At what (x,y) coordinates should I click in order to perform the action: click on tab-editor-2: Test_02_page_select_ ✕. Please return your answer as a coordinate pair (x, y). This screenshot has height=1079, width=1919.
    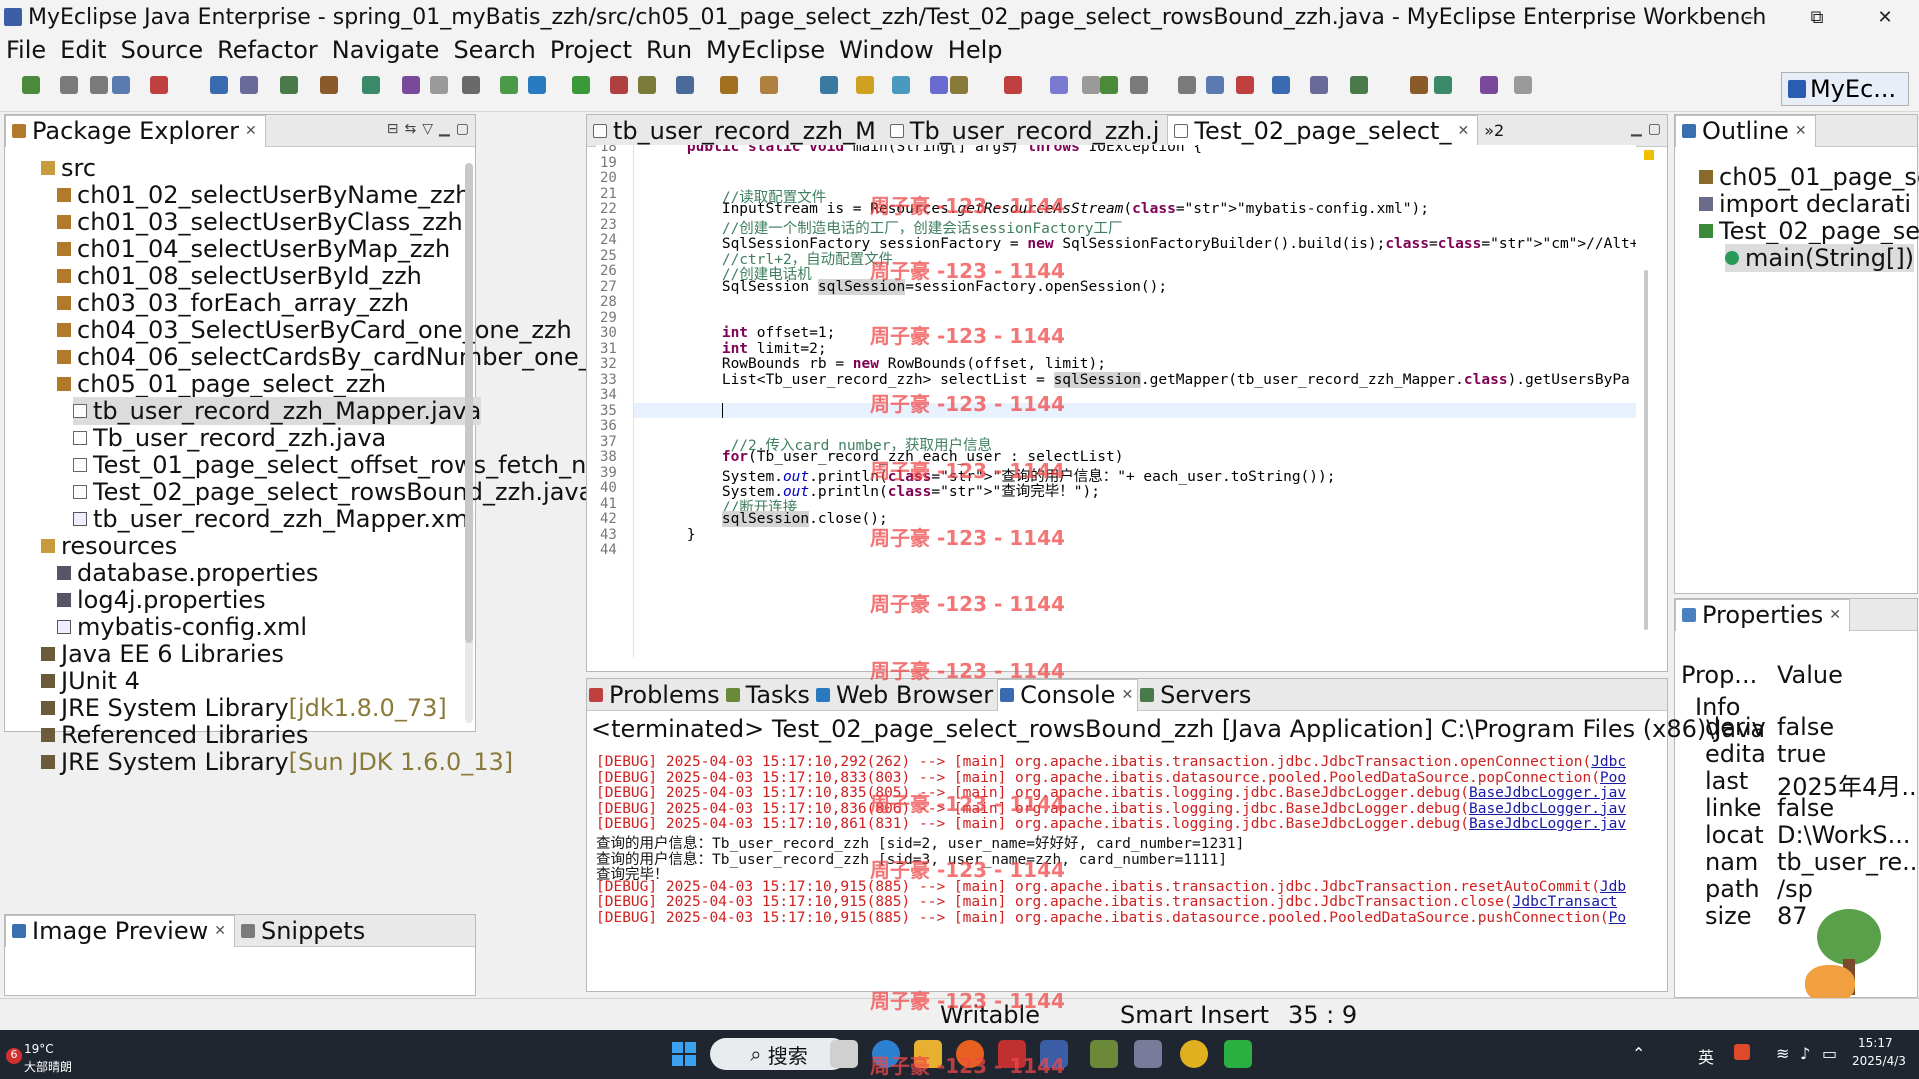
    Looking at the image, I should click on (1323, 130).